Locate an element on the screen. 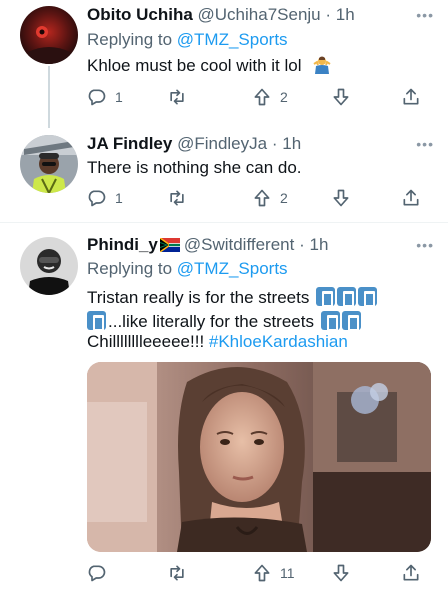 This screenshot has width=448, height=600. user-handle: @FindleyJa is located at coordinates (222, 143).